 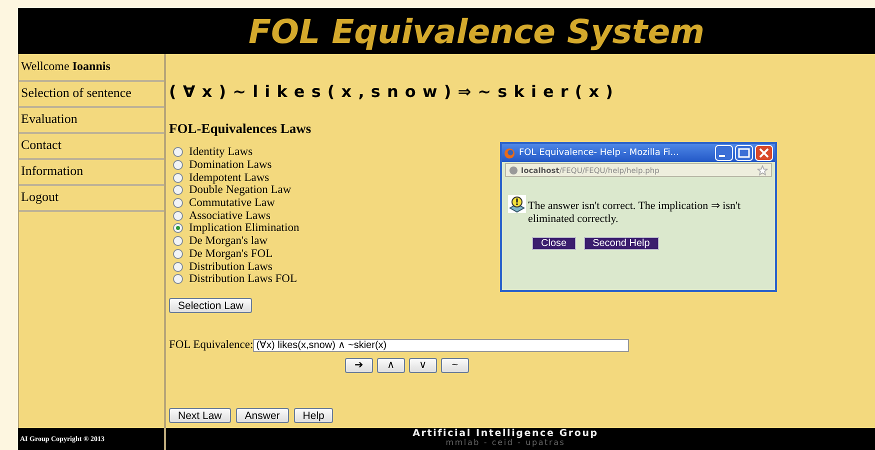 I want to click on radio-label: De Morgan's law, so click(x=228, y=241).